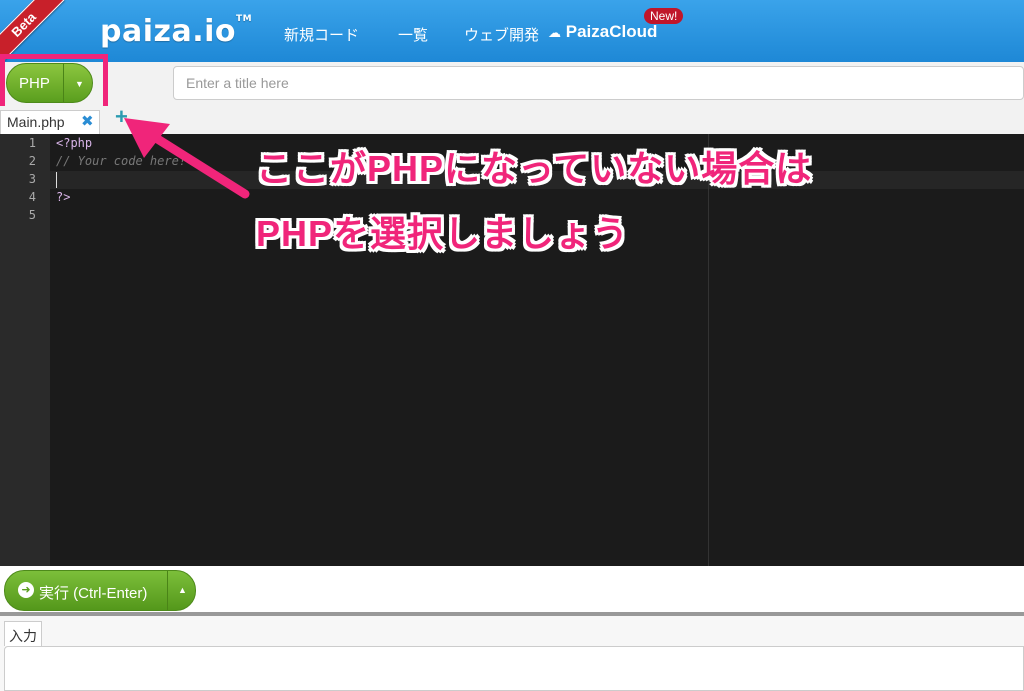 This screenshot has height=691, width=1024. I want to click on line-number: 1, so click(32, 143).